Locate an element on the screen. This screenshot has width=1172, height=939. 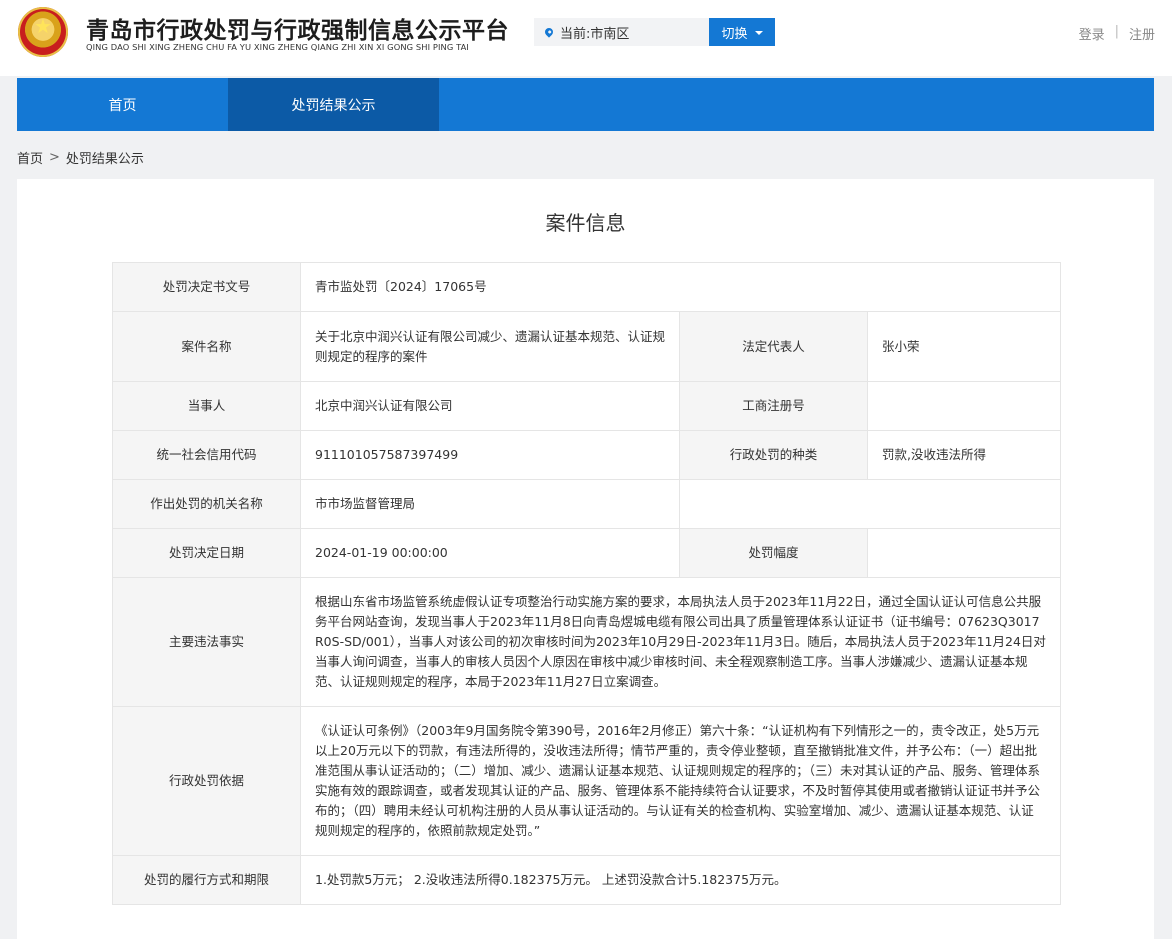
location-text: 当前:市南区 is located at coordinates (595, 34).